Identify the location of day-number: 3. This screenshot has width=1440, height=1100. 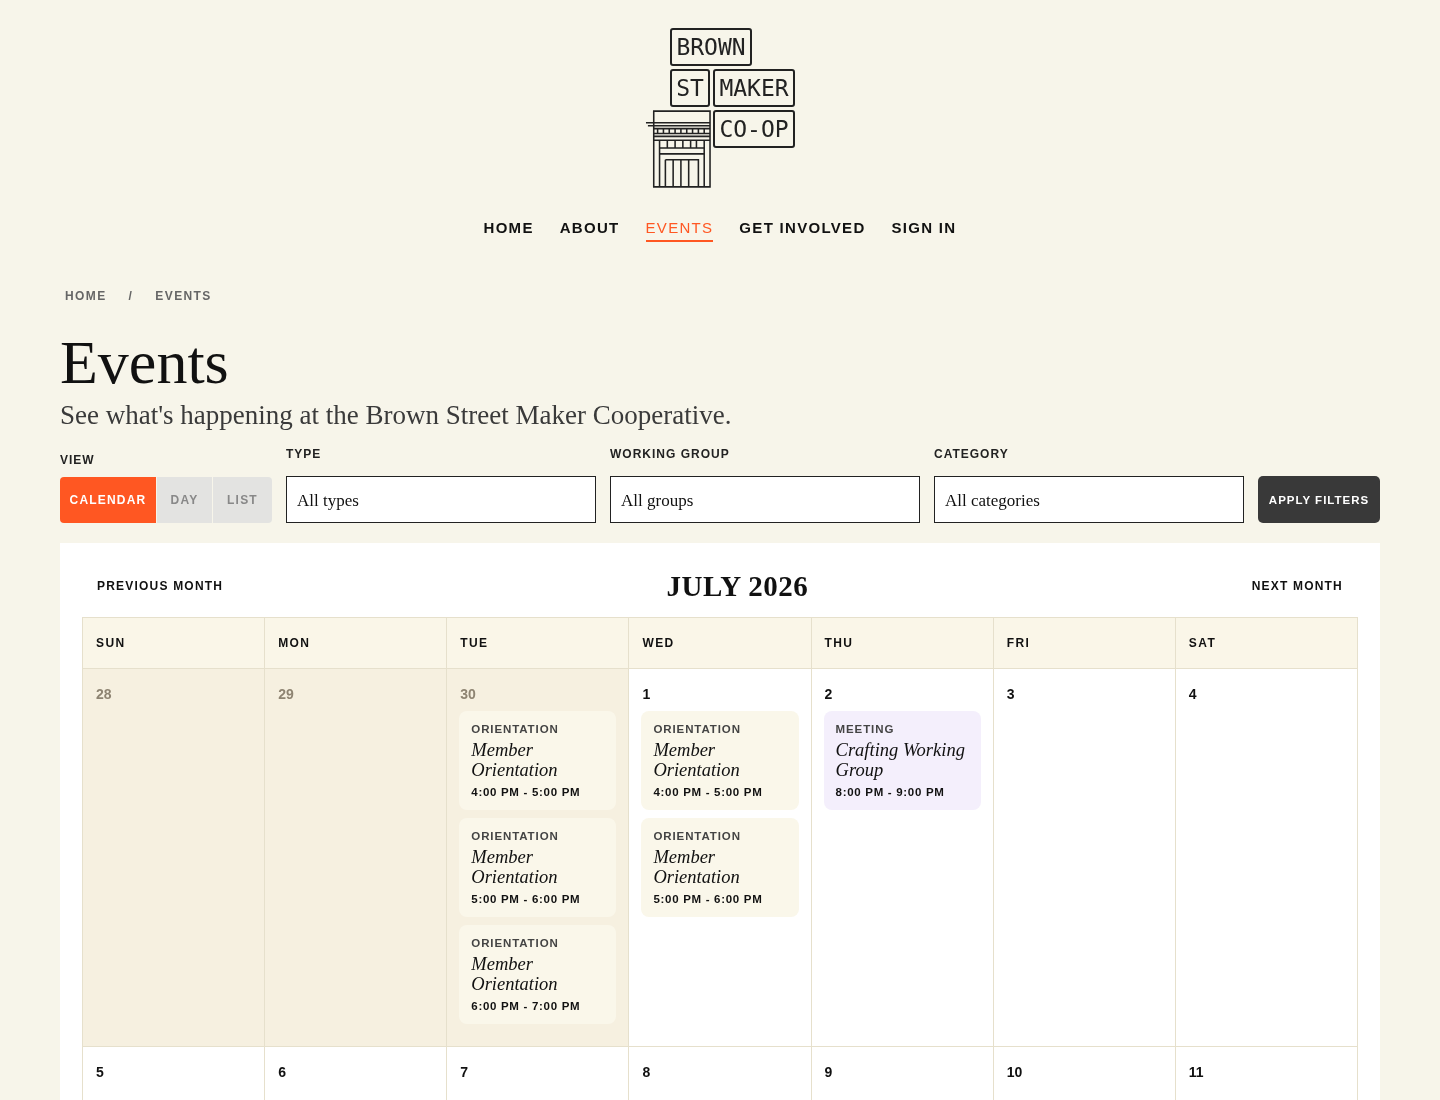
(1010, 694).